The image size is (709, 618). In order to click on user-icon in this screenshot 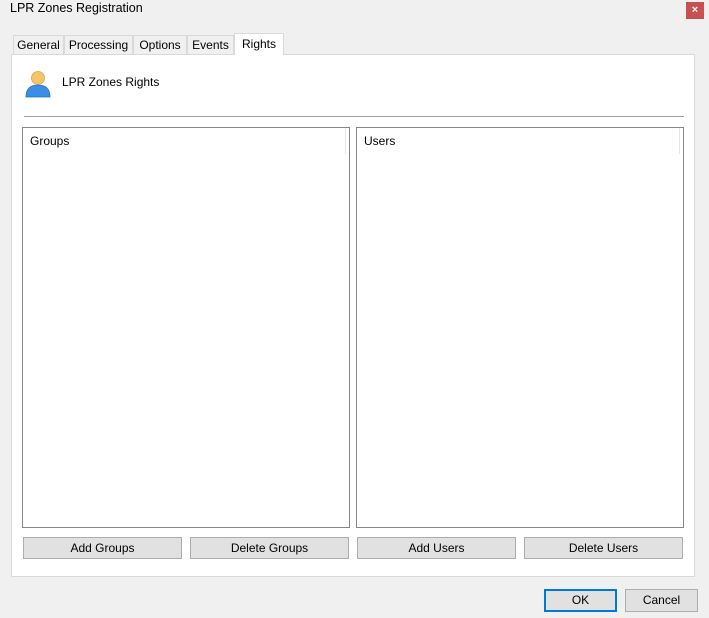, I will do `click(38, 84)`.